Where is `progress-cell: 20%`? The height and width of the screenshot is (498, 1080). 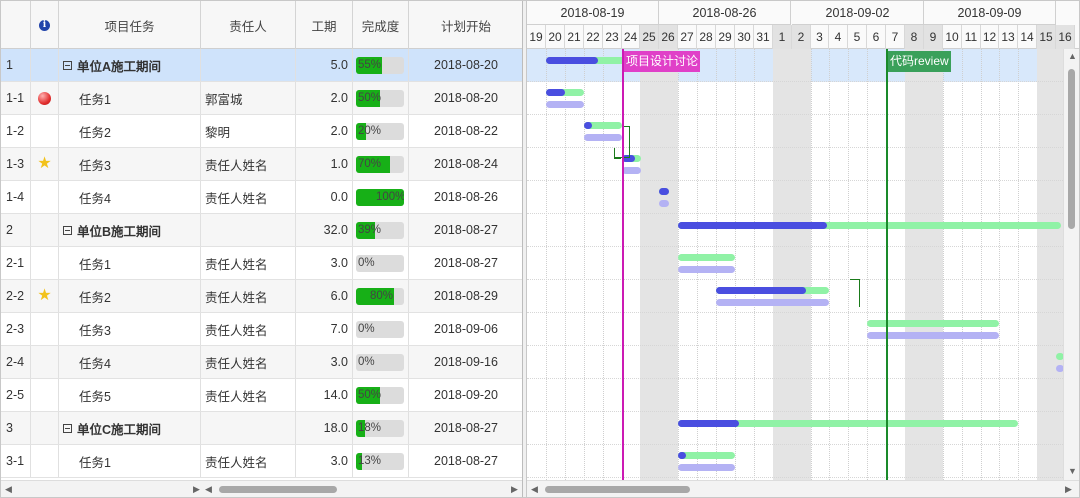 progress-cell: 20% is located at coordinates (381, 131).